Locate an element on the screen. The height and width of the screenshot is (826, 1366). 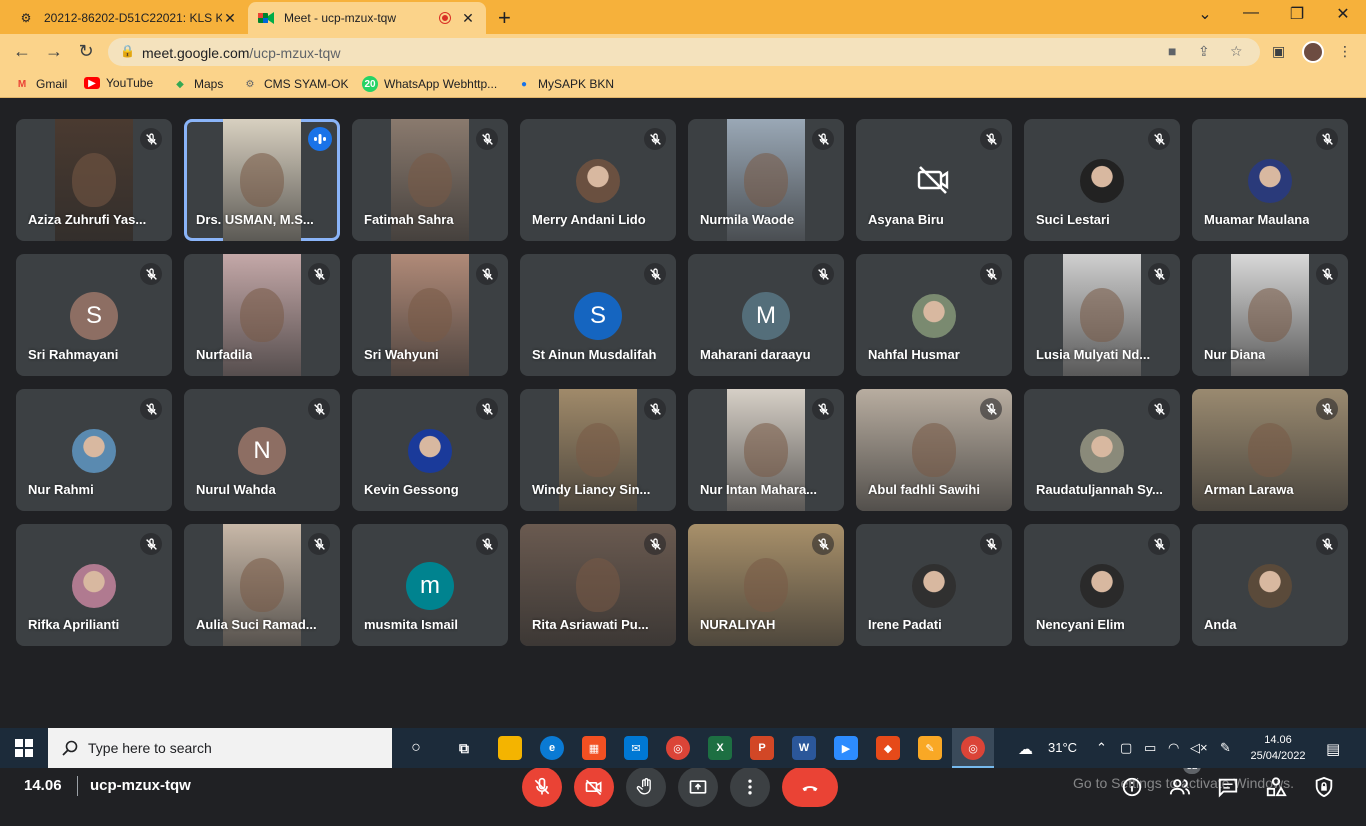
minimize-button: — is located at coordinates (1251, 13).